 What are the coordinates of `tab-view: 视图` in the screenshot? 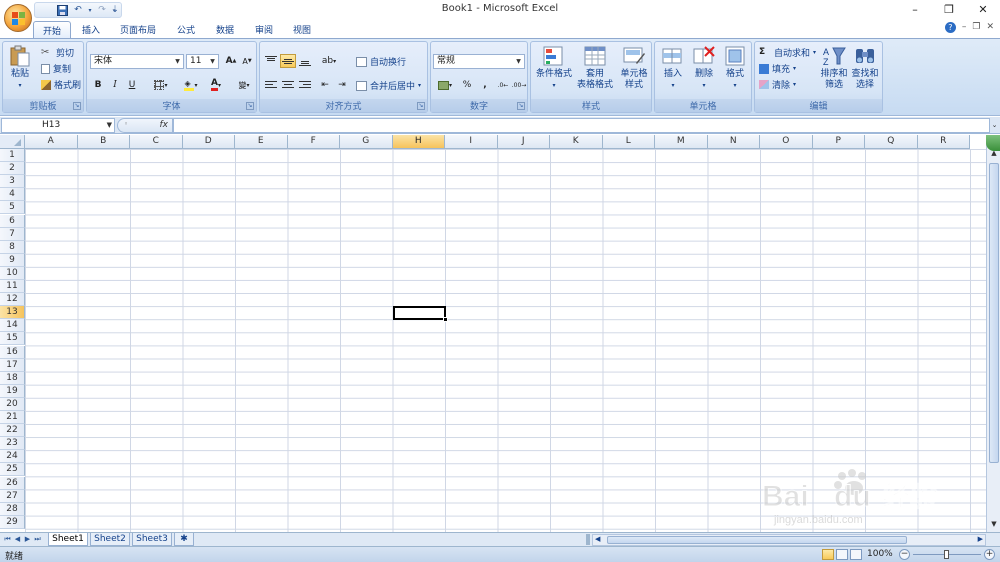 It's located at (302, 29).